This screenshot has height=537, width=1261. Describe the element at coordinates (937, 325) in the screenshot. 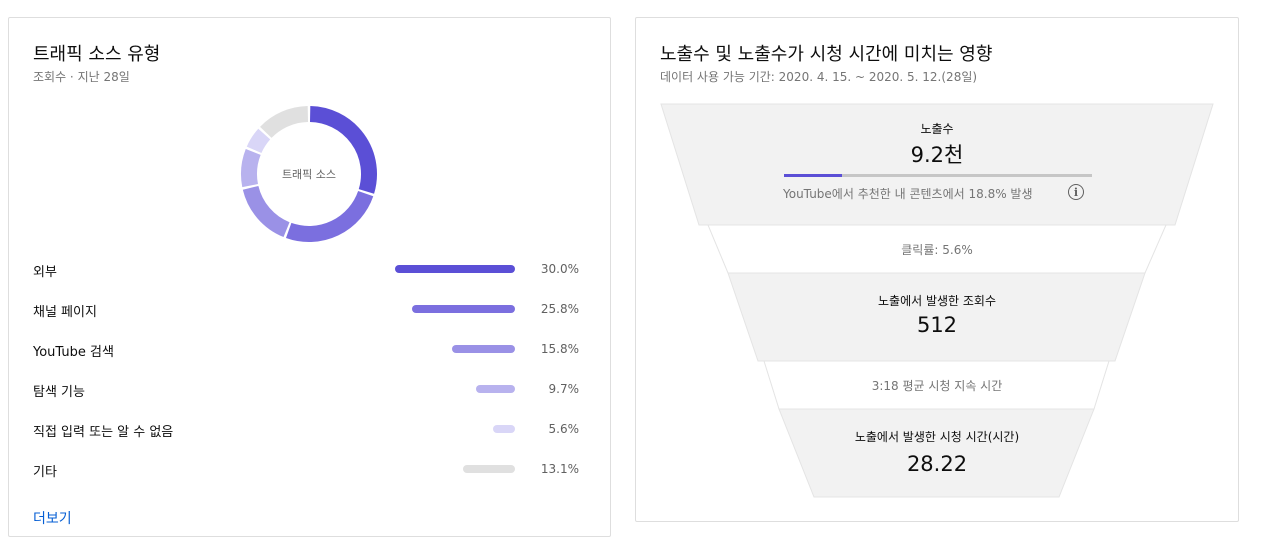

I see `views-value: 512` at that location.